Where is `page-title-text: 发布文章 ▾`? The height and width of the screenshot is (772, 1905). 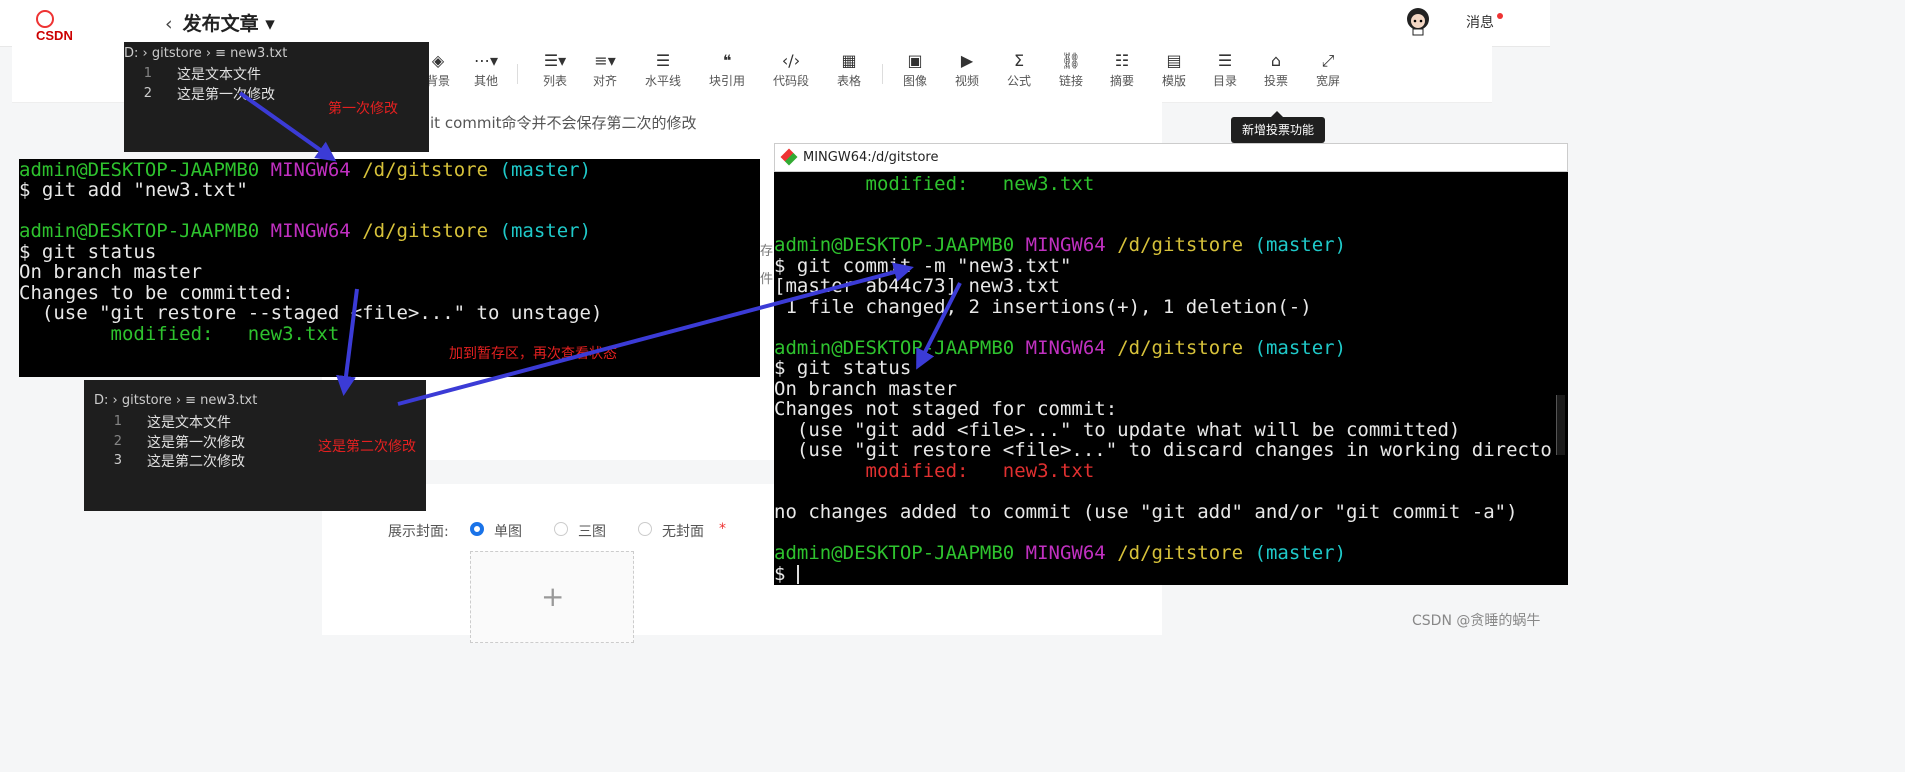
page-title-text: 发布文章 ▾ is located at coordinates (228, 24).